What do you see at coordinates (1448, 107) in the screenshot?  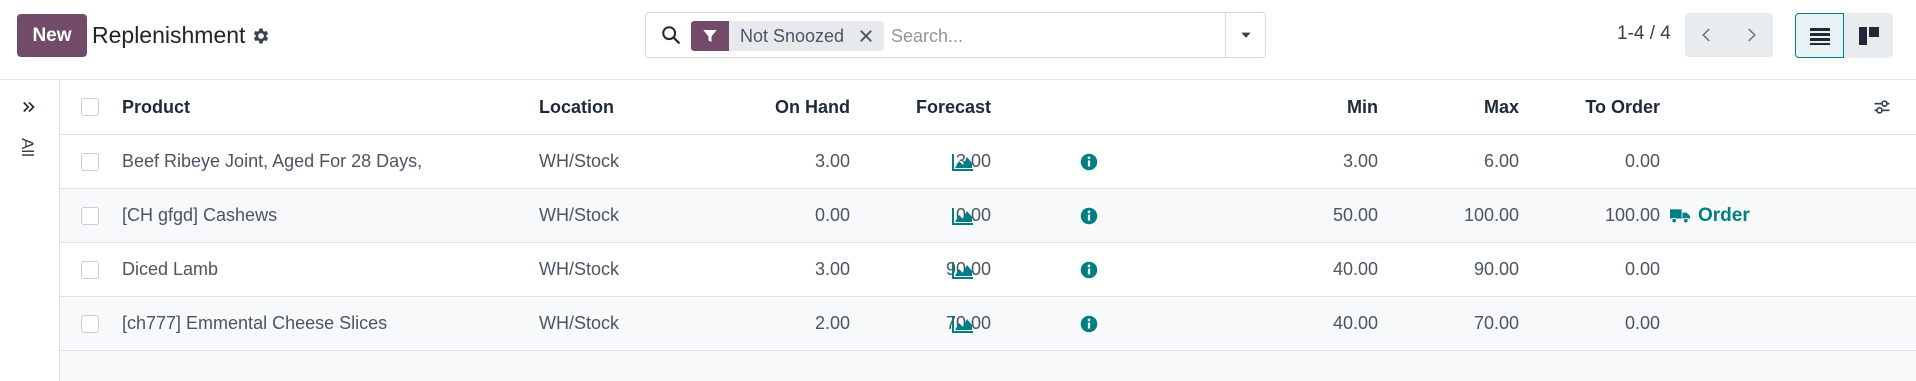 I see `column-header-max: Max` at bounding box center [1448, 107].